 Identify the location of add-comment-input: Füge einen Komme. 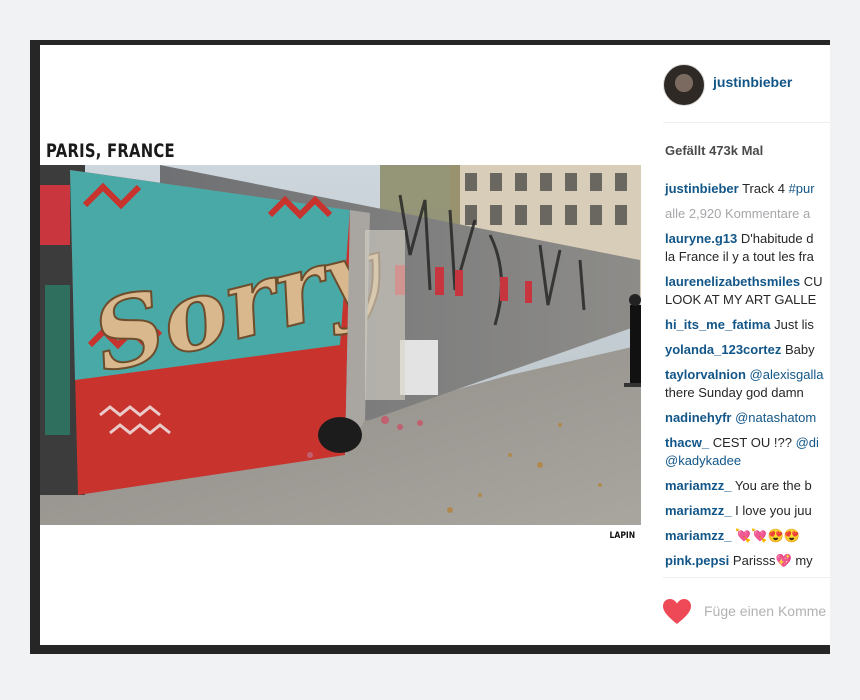
(765, 611).